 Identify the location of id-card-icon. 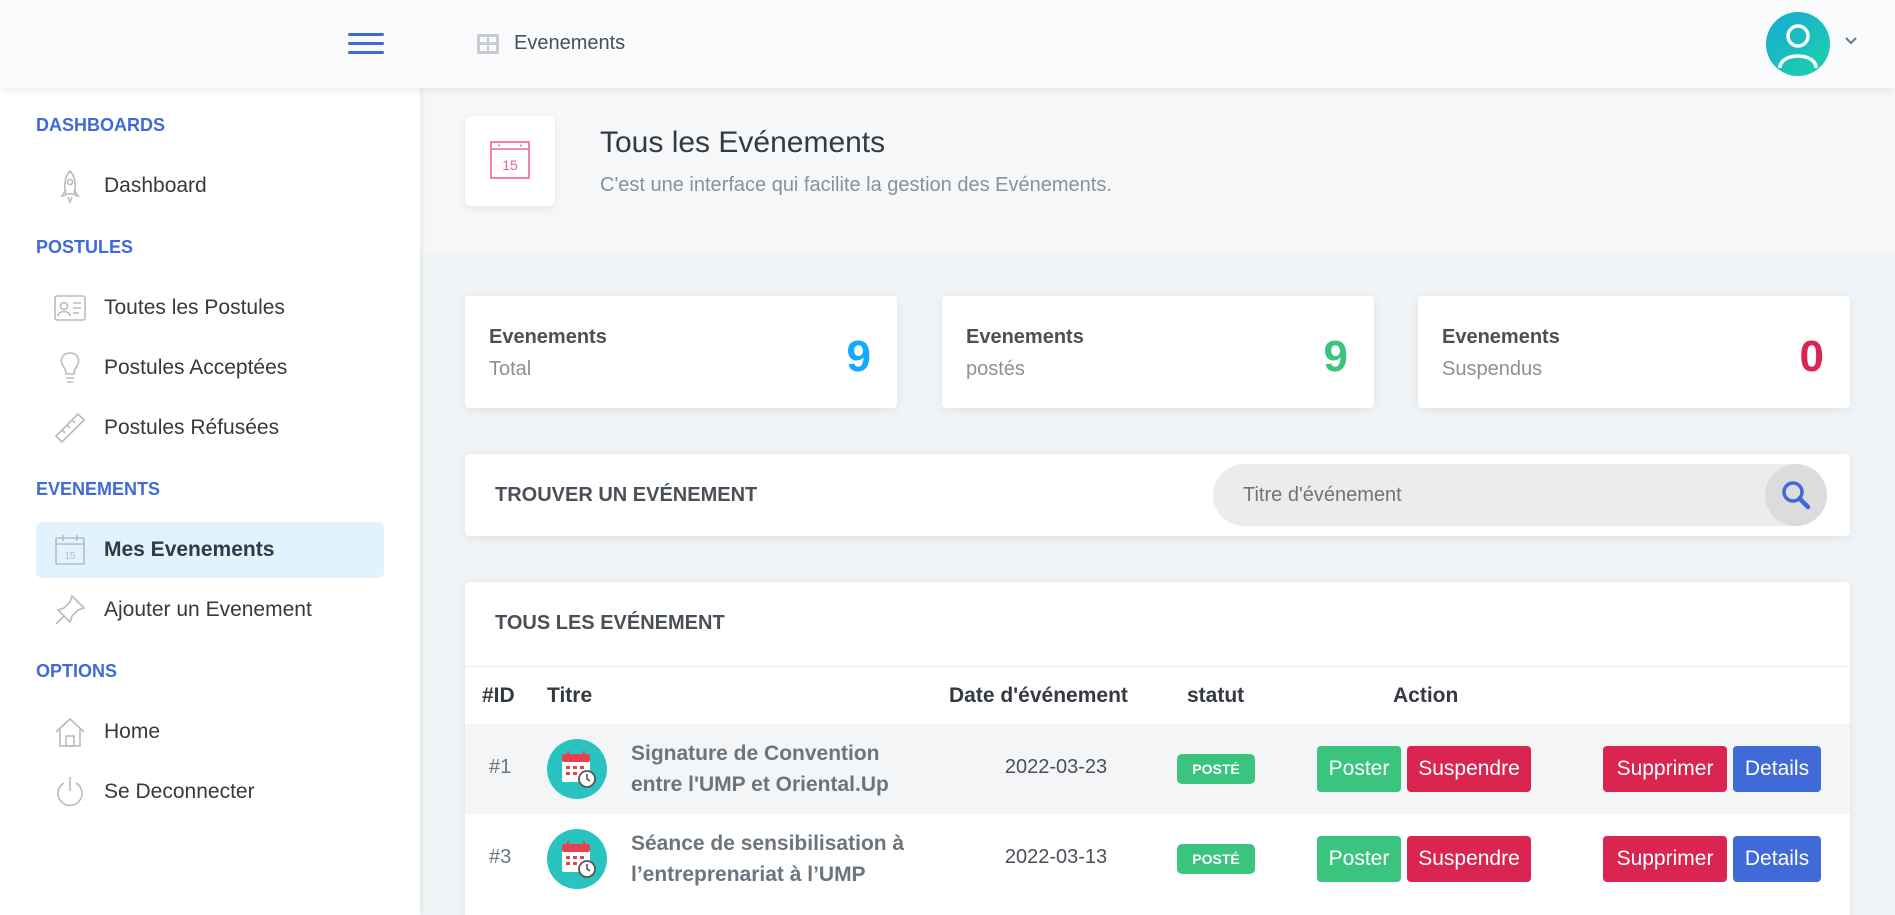
(70, 308).